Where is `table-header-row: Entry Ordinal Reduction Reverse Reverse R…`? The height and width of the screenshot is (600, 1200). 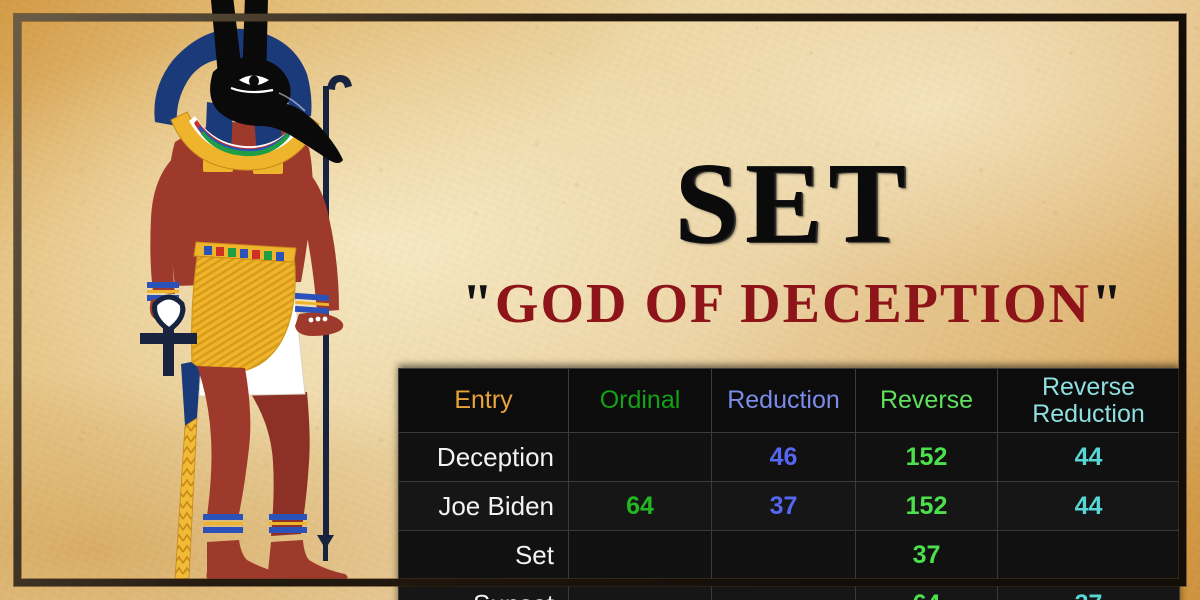 table-header-row: Entry Ordinal Reduction Reverse Reverse R… is located at coordinates (789, 400).